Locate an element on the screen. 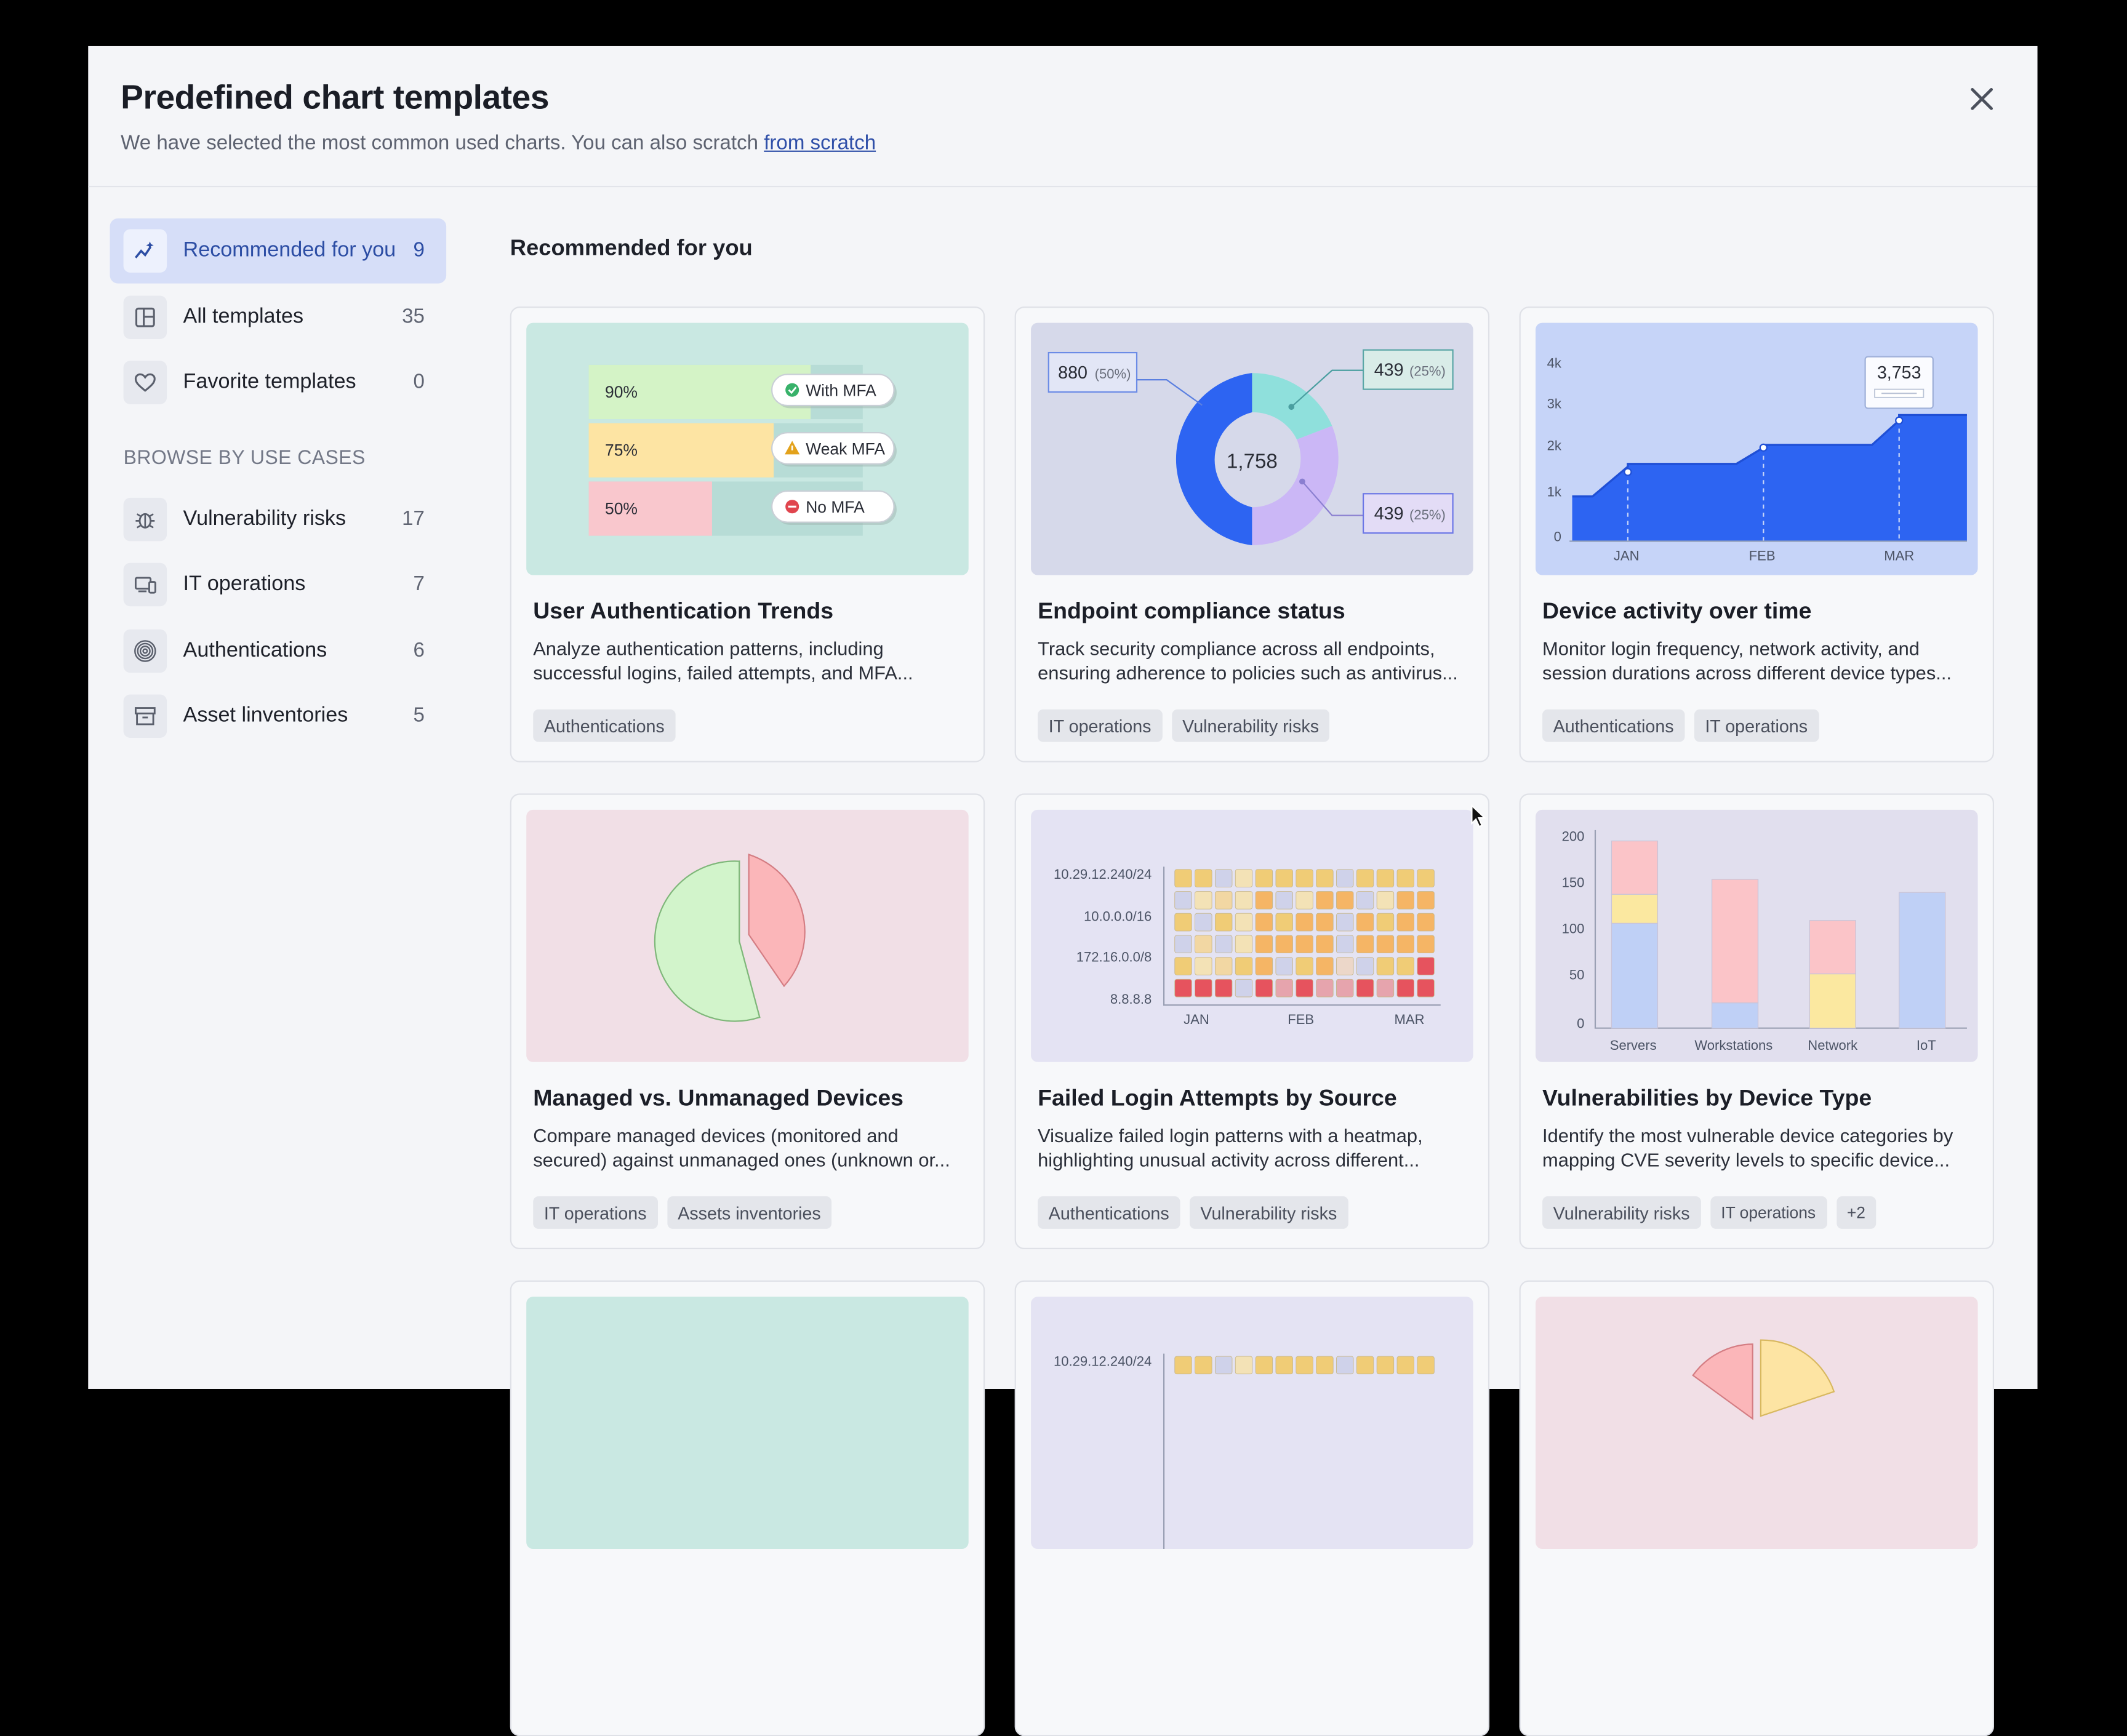  x-tick: Servers is located at coordinates (1633, 1045).